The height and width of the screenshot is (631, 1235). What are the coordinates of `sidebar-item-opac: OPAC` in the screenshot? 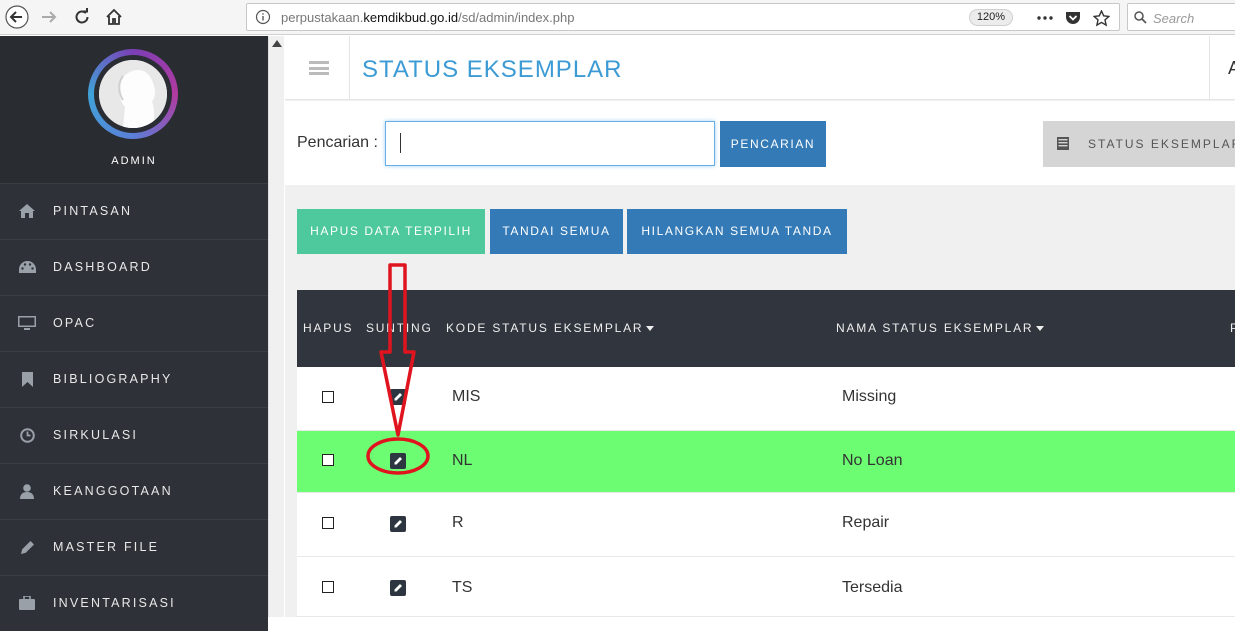 It's located at (134, 323).